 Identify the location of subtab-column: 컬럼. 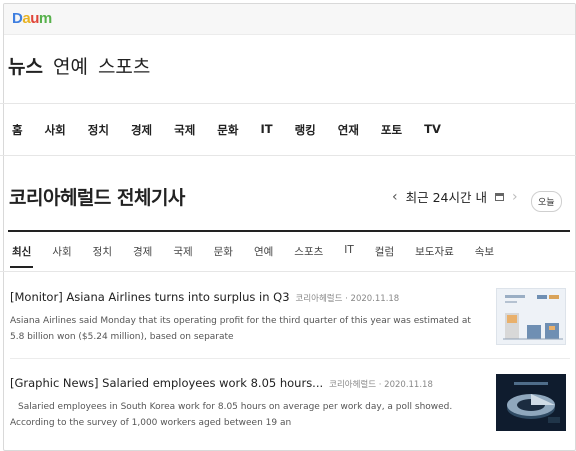
(384, 251).